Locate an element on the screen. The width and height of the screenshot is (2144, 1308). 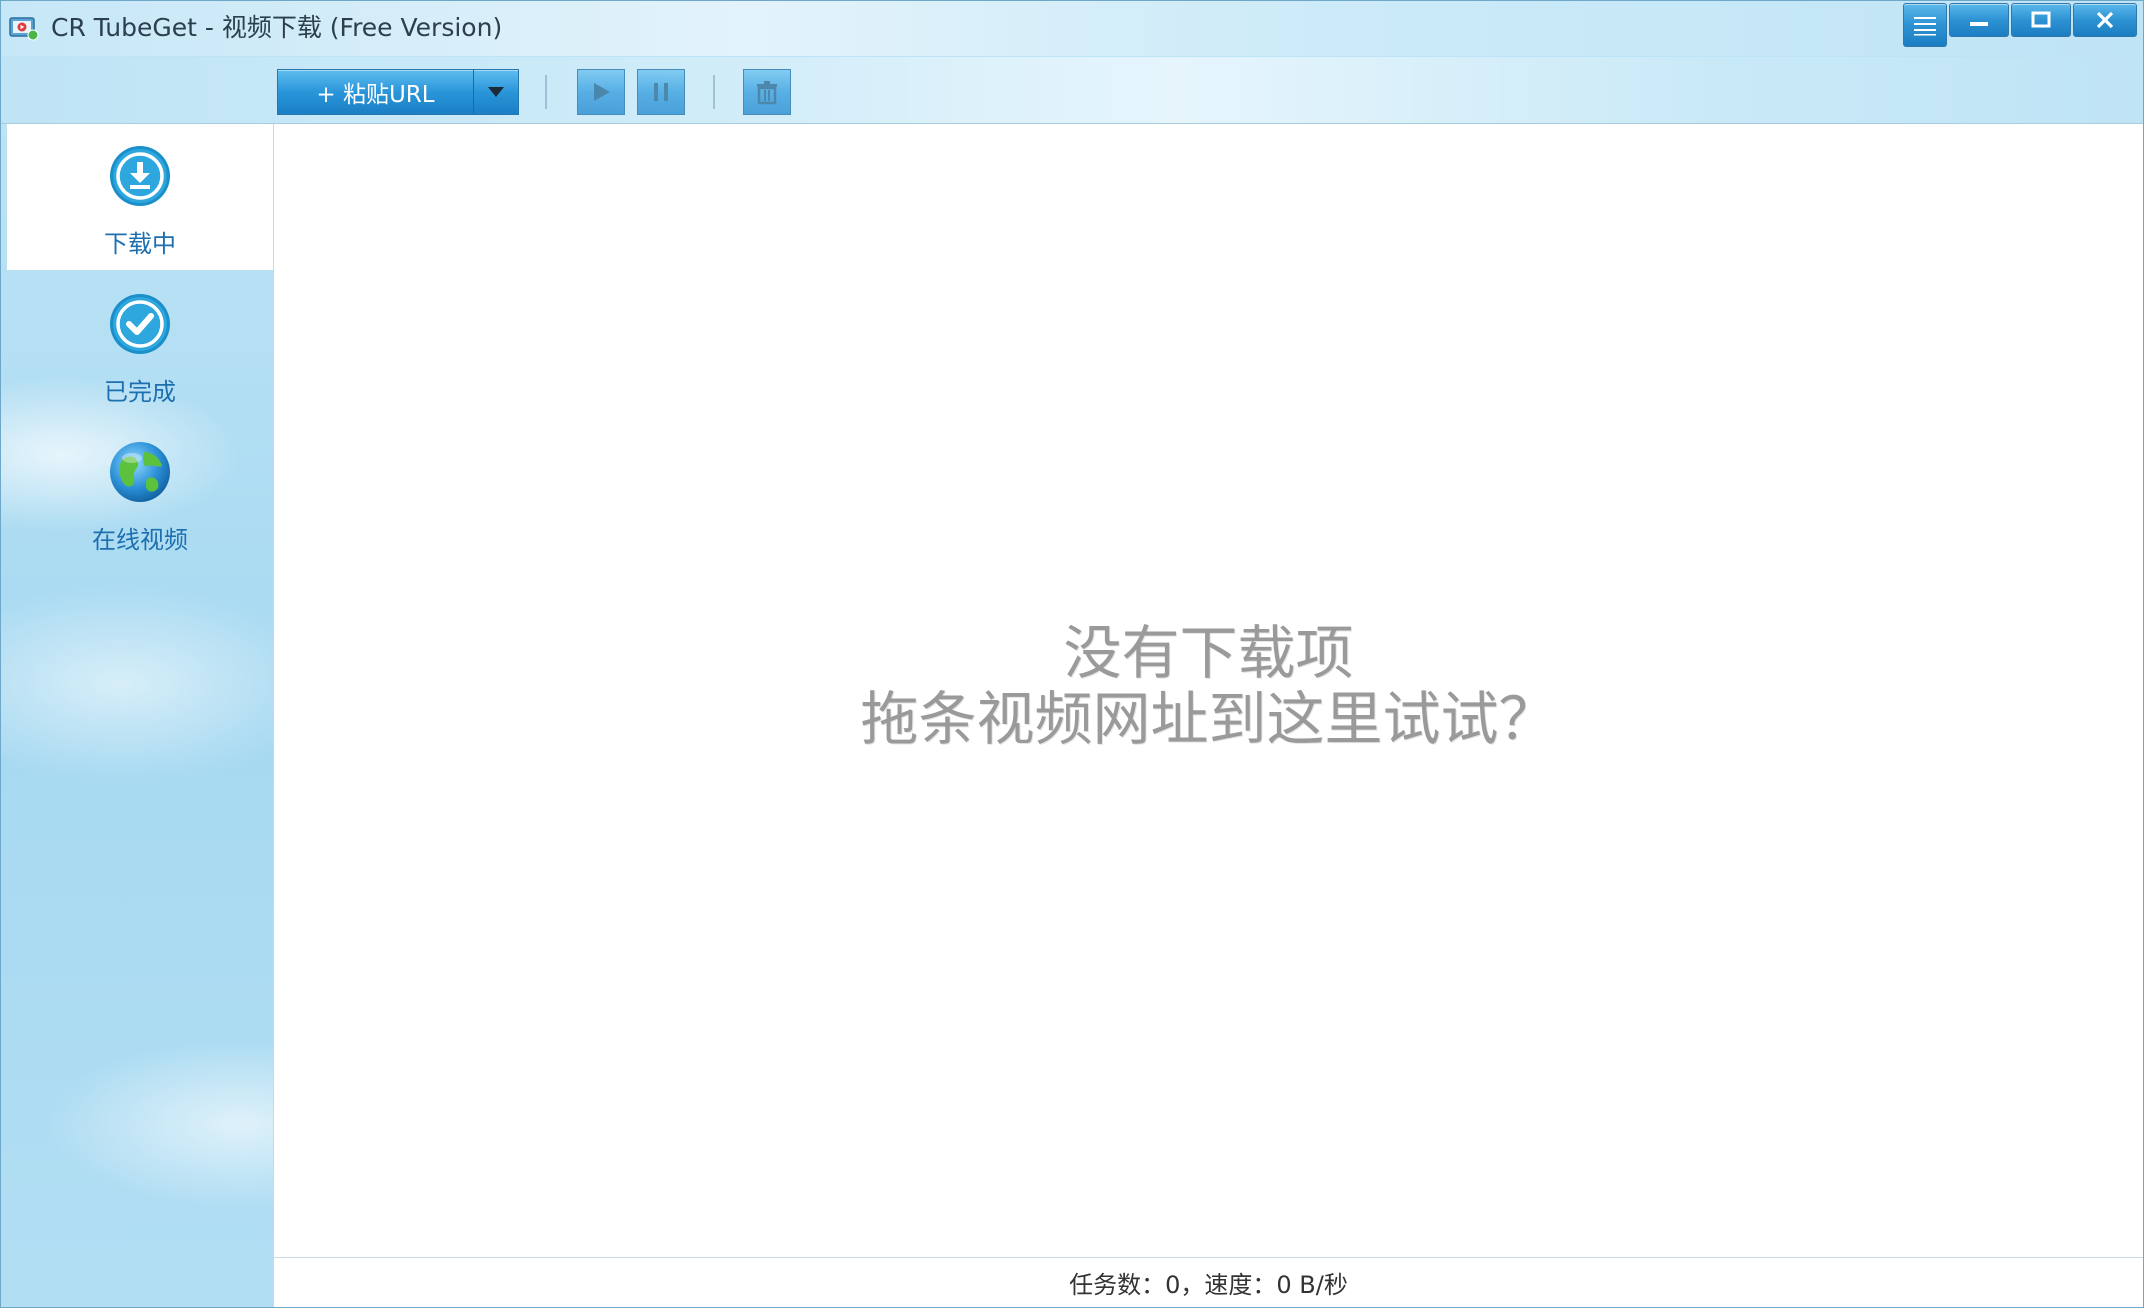
sidebar-item-downloading: 下载中 is located at coordinates (140, 197).